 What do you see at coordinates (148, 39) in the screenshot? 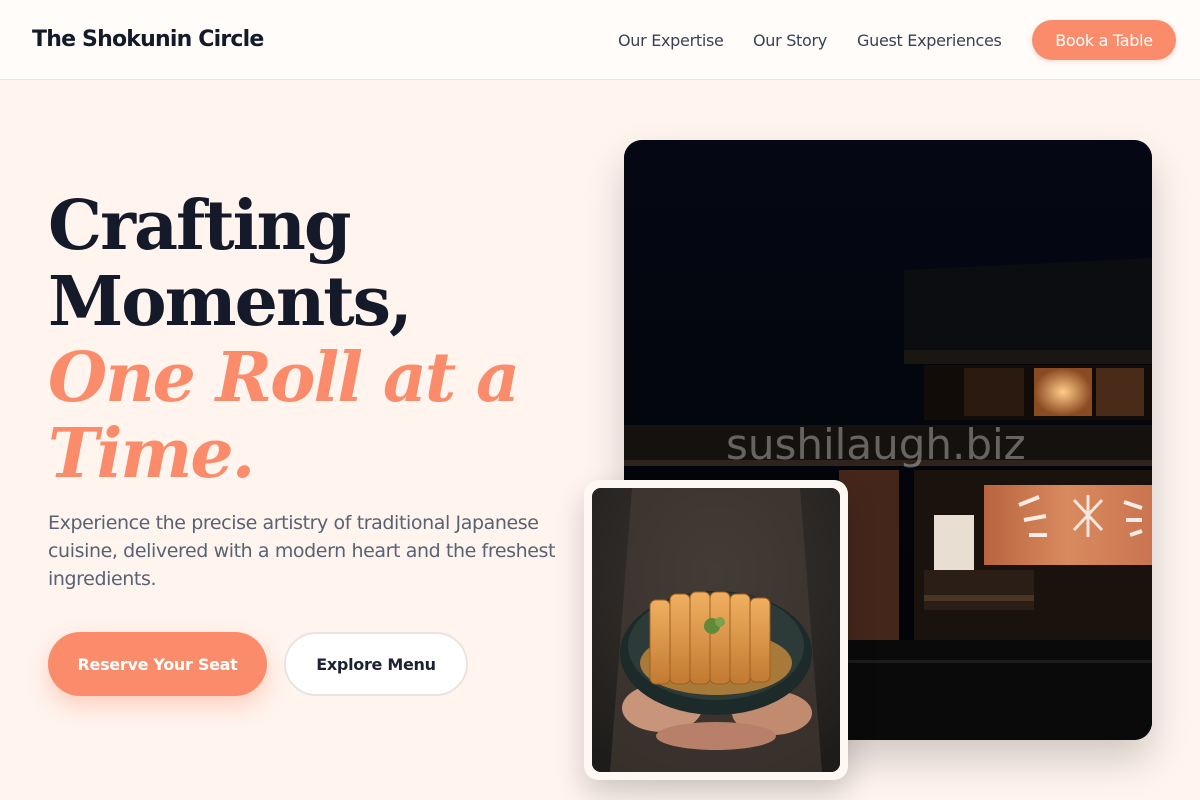
I see `brand-logo: The Shokunin Circle` at bounding box center [148, 39].